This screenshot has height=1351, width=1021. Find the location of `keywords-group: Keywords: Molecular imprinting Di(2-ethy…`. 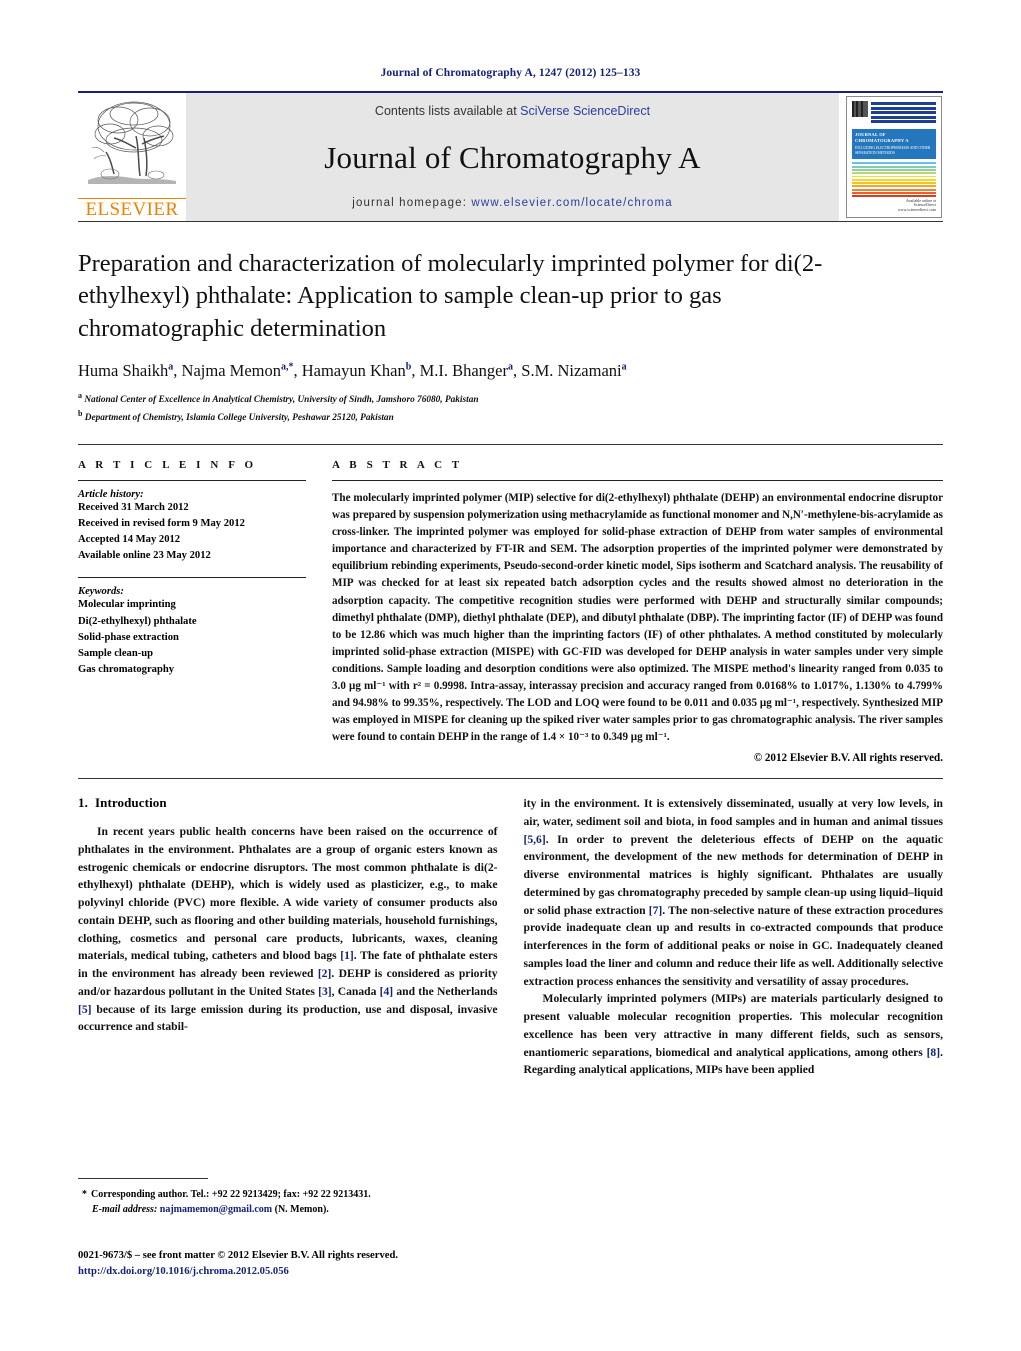

keywords-group: Keywords: Molecular imprinting Di(2-ethy… is located at coordinates (192, 631).